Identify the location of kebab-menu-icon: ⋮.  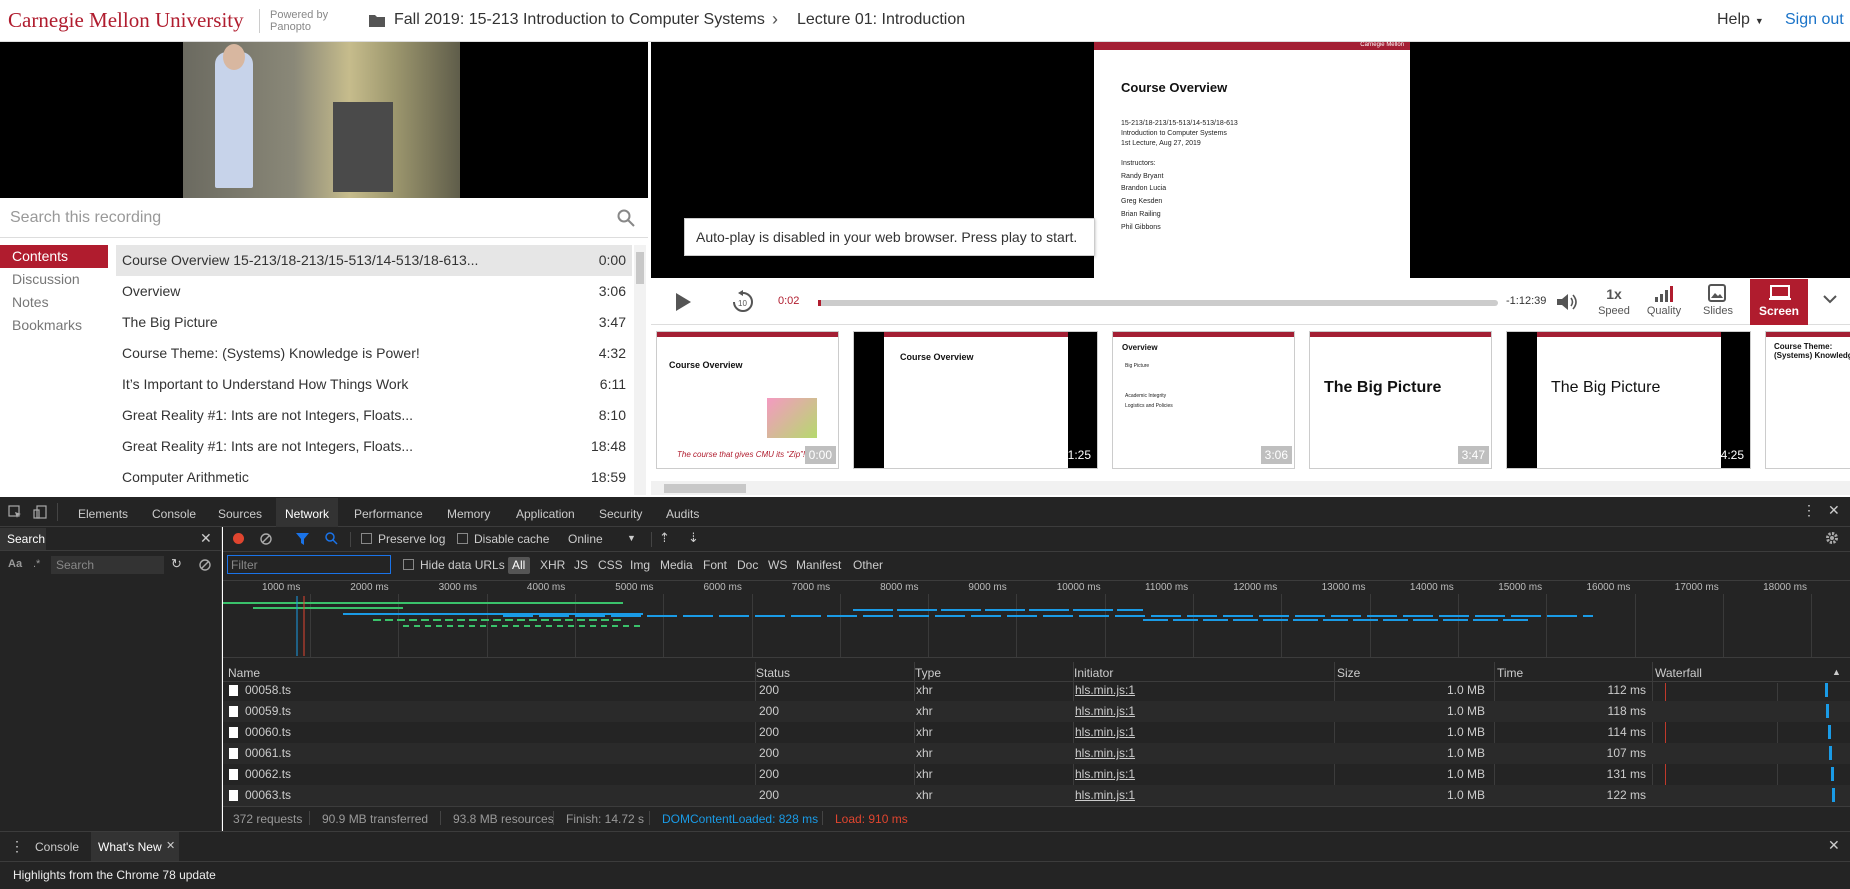
(1809, 510).